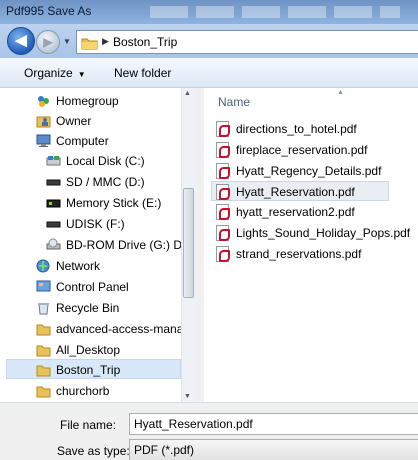  Describe the element at coordinates (90, 101) in the screenshot. I see `nav-item-homegroup: Homegroup` at that location.